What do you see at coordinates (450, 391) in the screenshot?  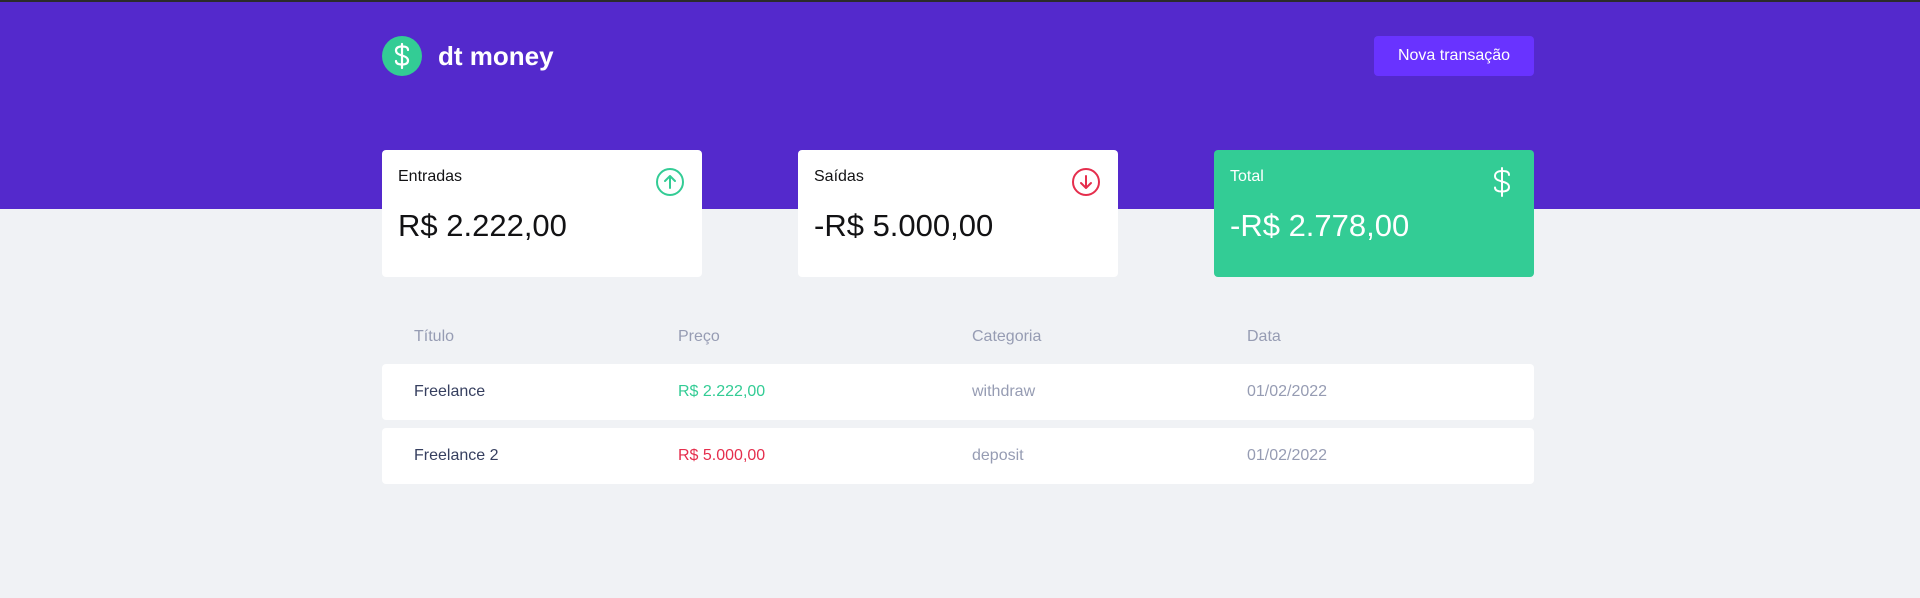 I see `row-title: Freelance` at bounding box center [450, 391].